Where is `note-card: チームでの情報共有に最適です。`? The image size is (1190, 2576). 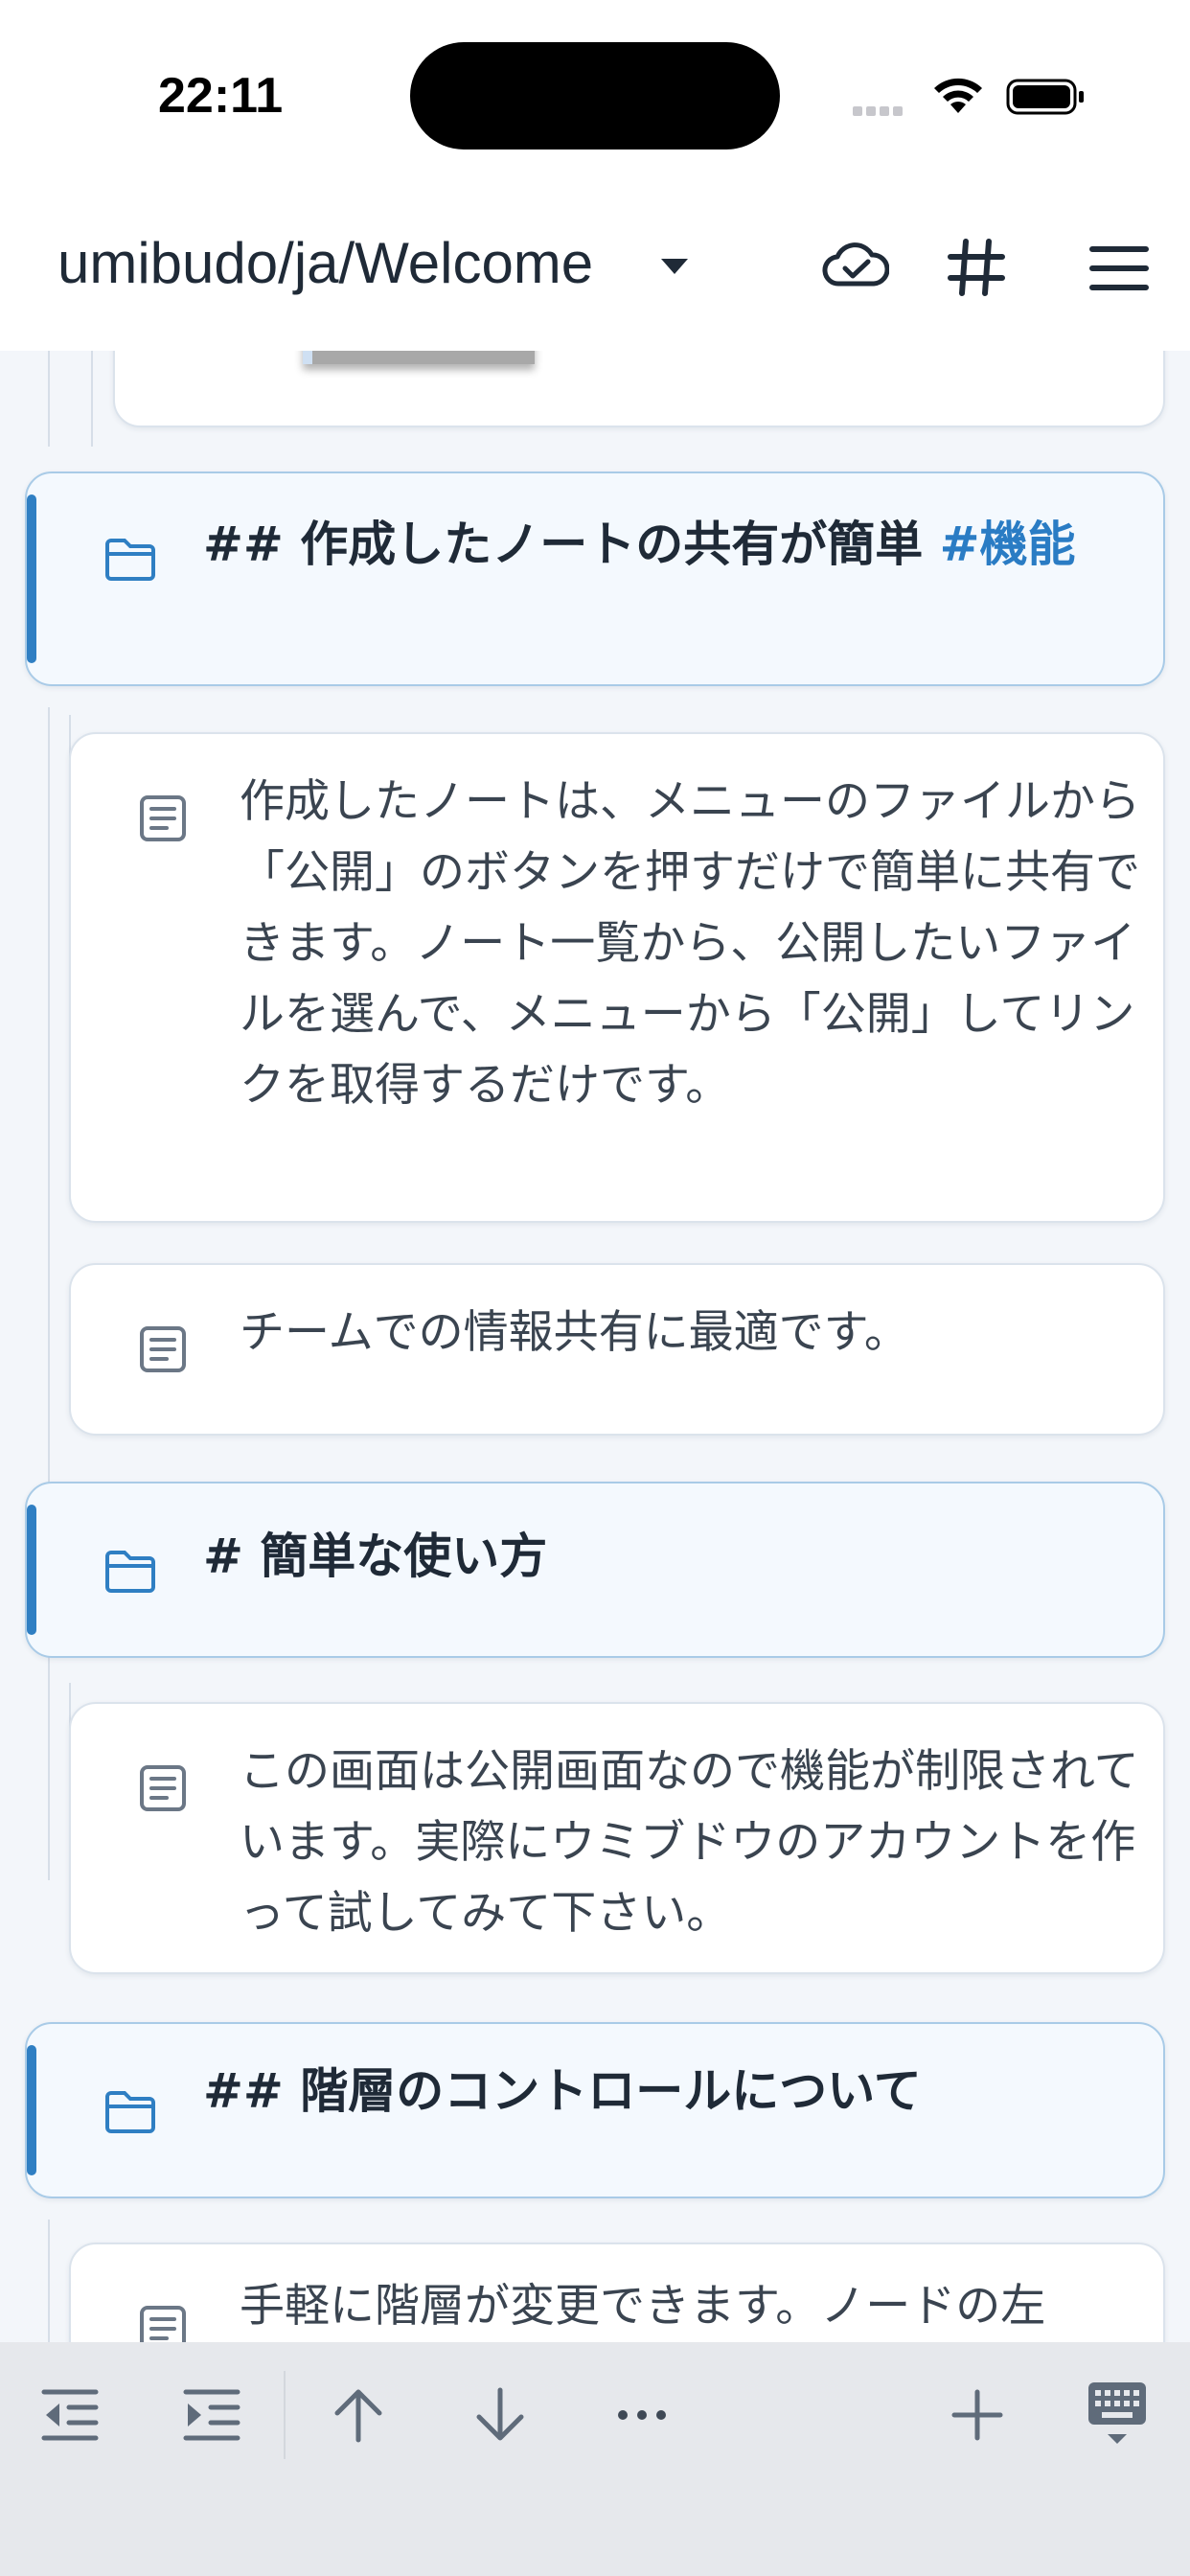
note-card: チームでの情報共有に最適です。 is located at coordinates (617, 1349).